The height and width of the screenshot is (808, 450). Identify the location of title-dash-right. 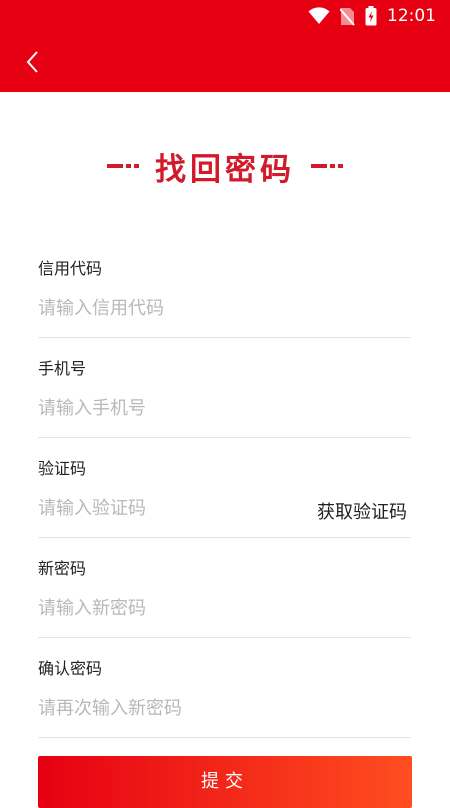
(327, 166).